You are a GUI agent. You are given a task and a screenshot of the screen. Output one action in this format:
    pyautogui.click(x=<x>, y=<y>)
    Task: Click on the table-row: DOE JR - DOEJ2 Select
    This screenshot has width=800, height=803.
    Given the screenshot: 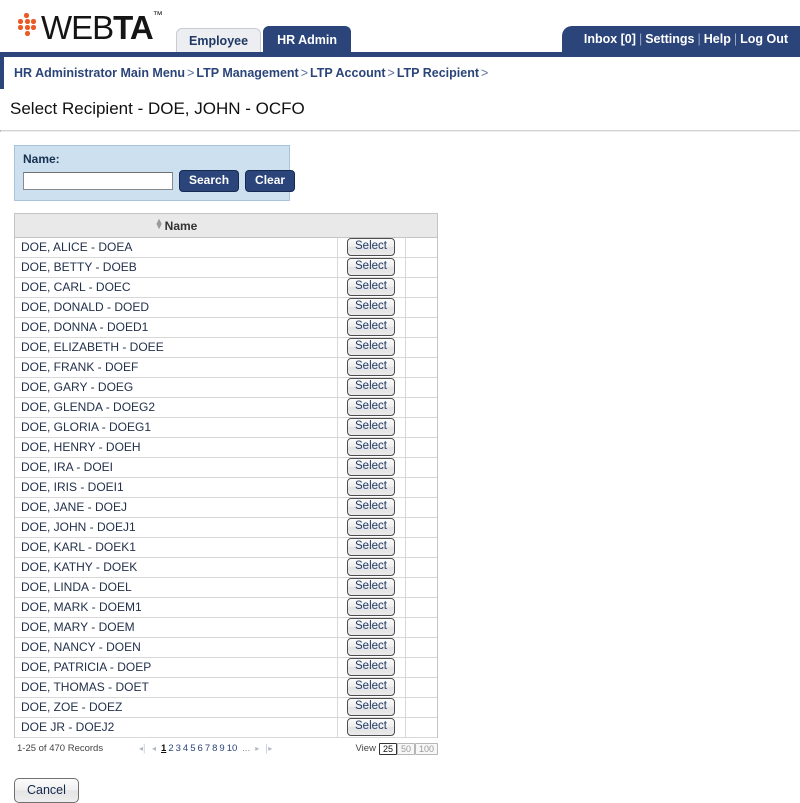 What is the action you would take?
    pyautogui.click(x=226, y=727)
    